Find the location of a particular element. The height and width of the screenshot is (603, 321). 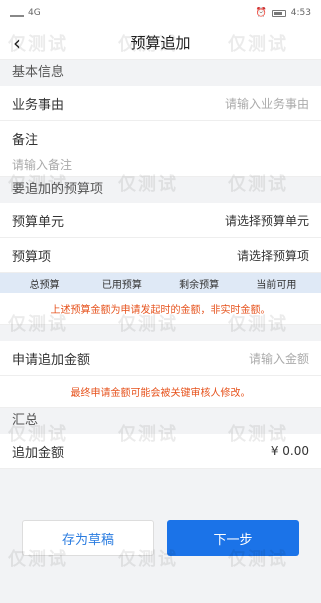

apply-note: 最终申请金额可能会被关键审核人修改。 is located at coordinates (160, 392).